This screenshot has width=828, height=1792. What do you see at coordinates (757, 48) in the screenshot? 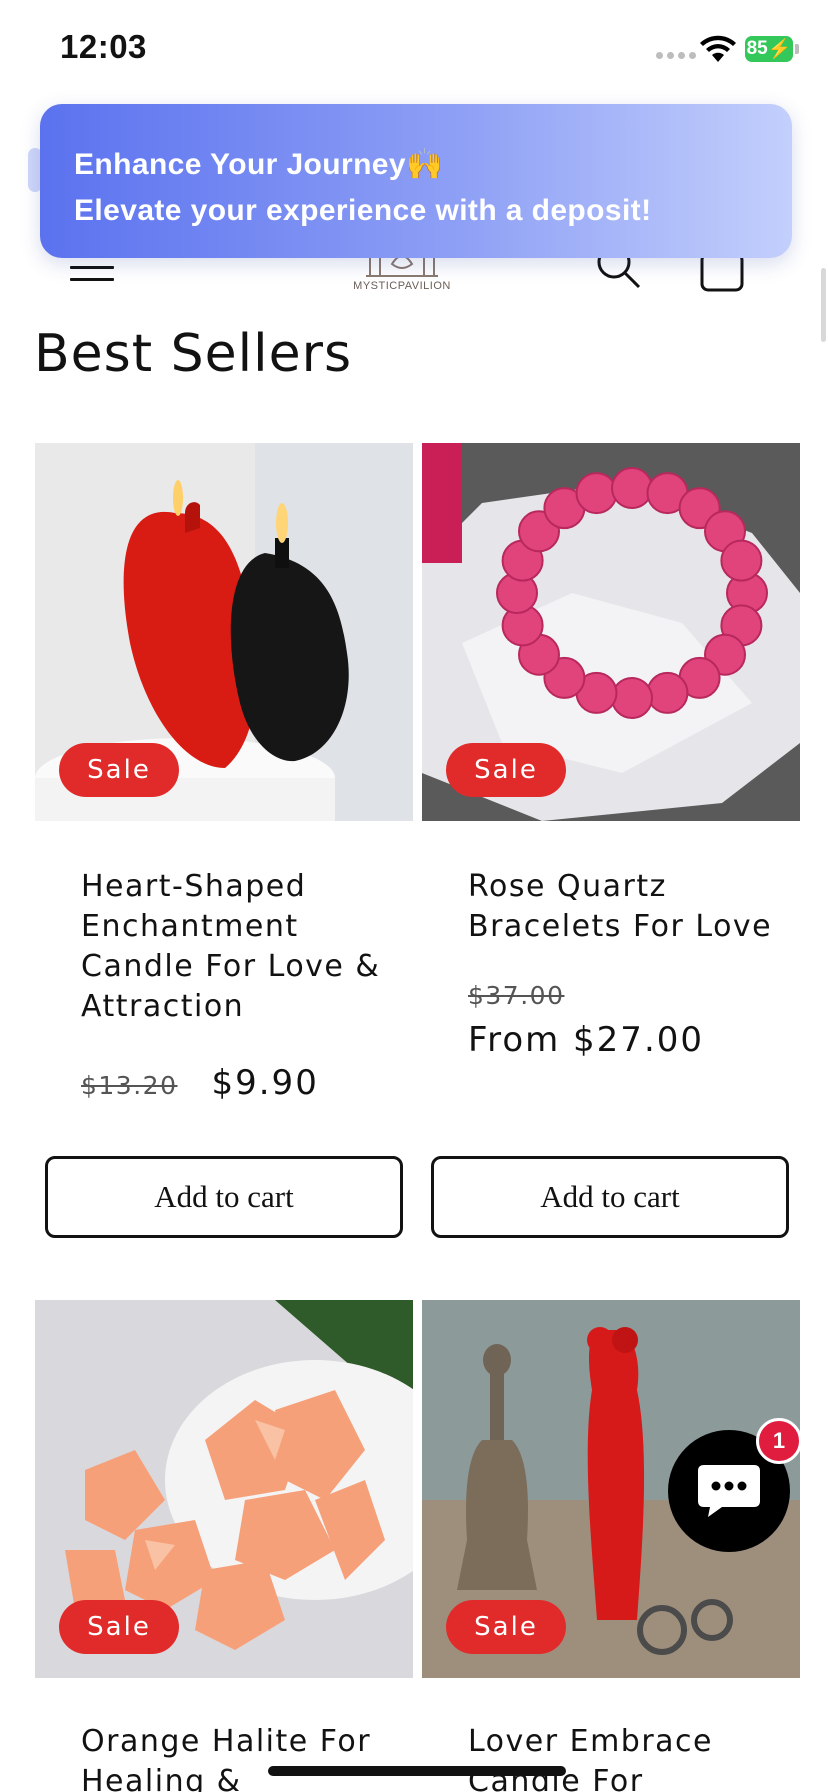
I see `battery-level: 85` at bounding box center [757, 48].